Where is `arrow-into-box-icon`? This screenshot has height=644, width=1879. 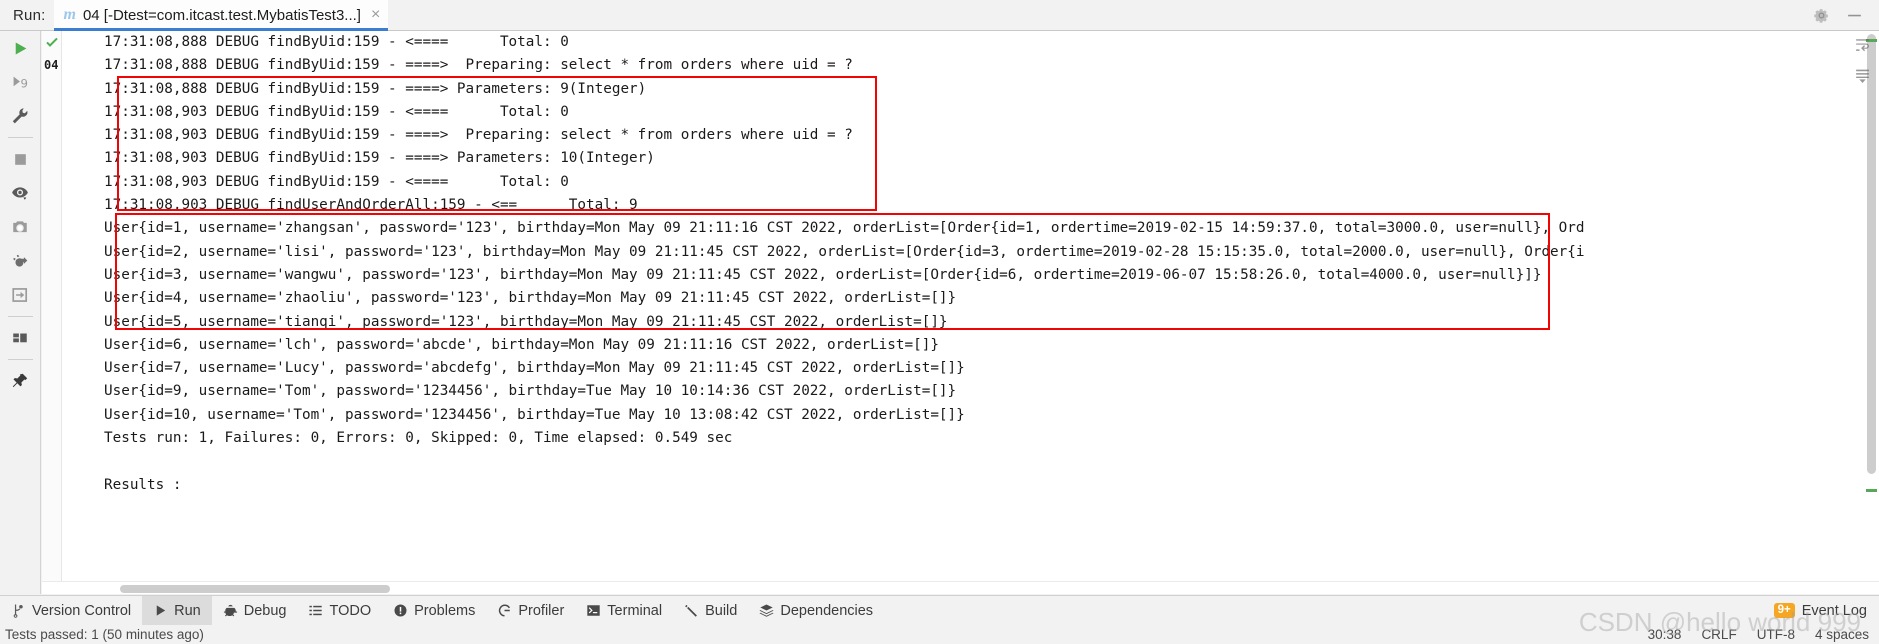
arrow-into-box-icon is located at coordinates (20, 295).